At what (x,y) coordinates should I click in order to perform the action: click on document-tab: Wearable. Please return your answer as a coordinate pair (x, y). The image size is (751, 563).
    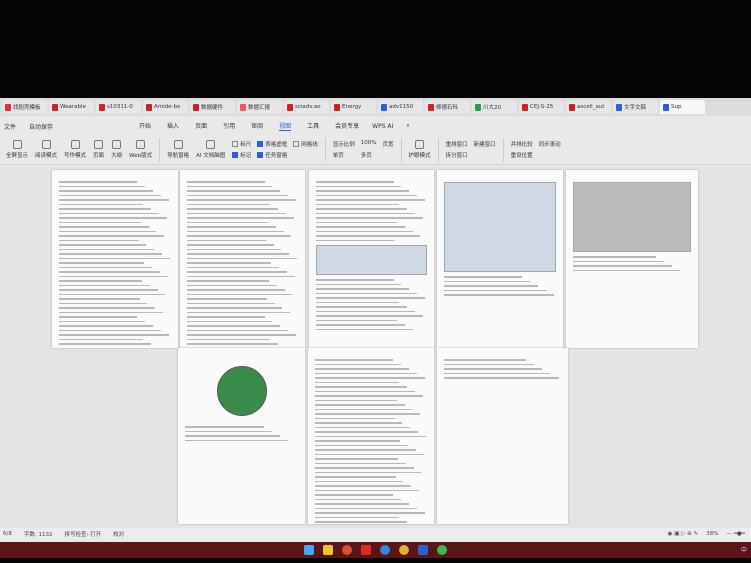
    Looking at the image, I should click on (71, 107).